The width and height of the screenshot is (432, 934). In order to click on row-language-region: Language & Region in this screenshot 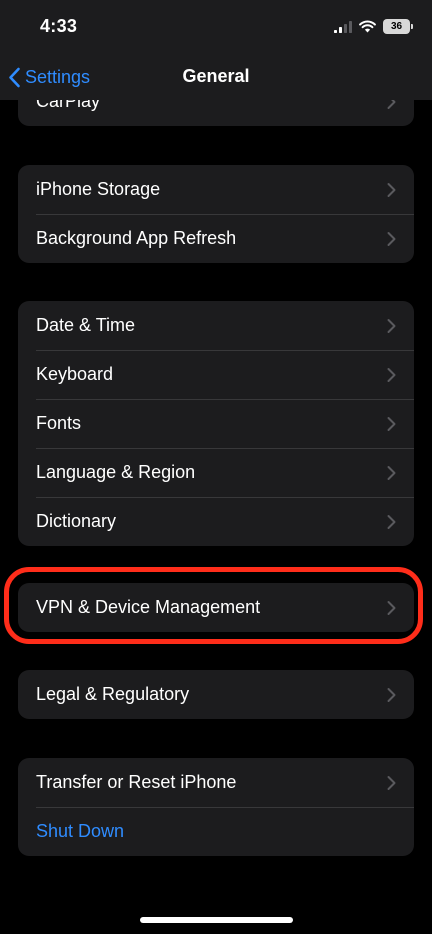, I will do `click(216, 472)`.